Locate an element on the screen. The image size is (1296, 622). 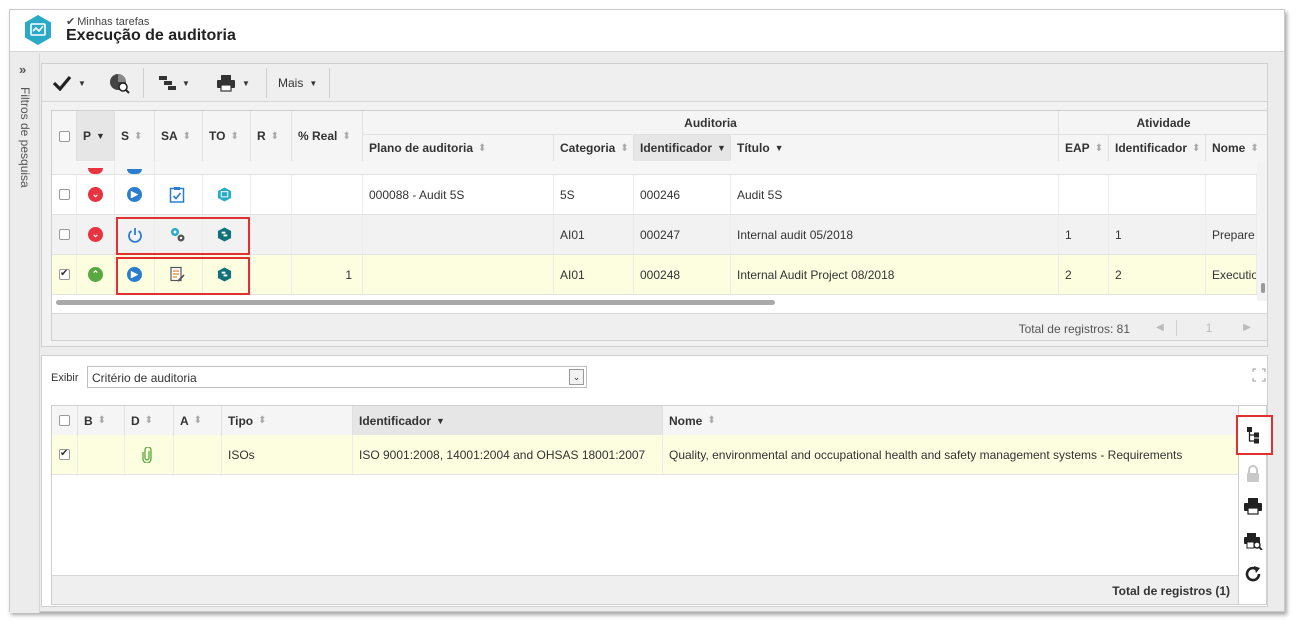
grid-footer: Total de registros: 81 ◀ 1 ▶ is located at coordinates (659, 326).